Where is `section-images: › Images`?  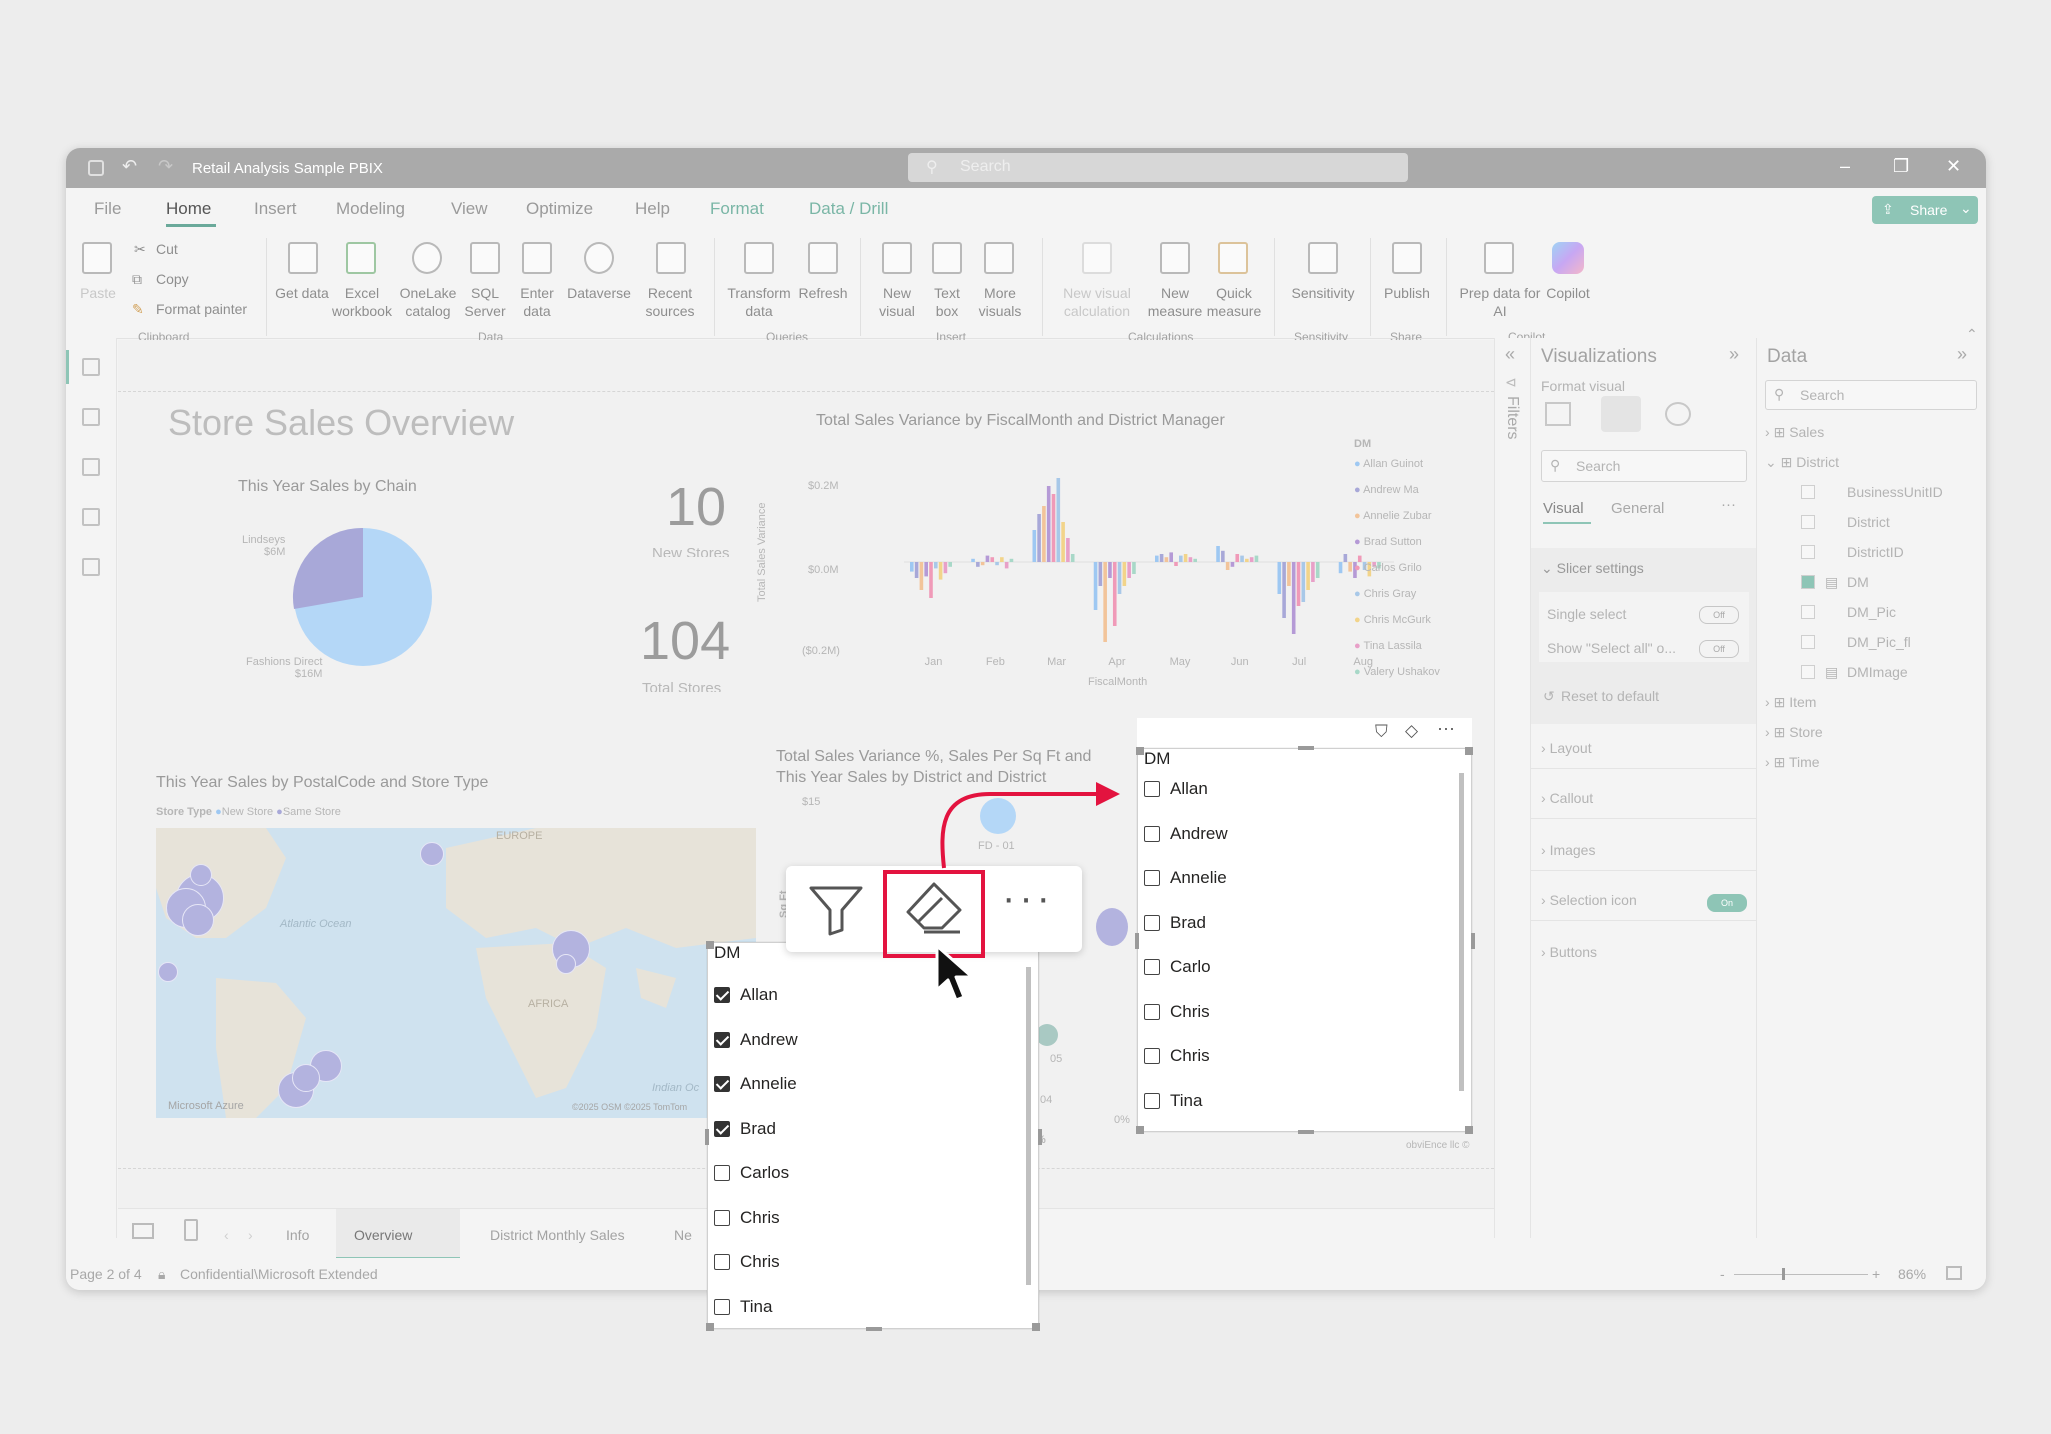
section-images: › Images is located at coordinates (1568, 850).